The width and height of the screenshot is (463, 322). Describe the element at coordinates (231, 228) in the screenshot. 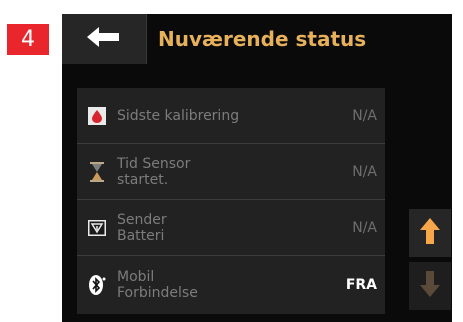

I see `status-row-transmitter-battery: Sender Batteri N/A` at that location.